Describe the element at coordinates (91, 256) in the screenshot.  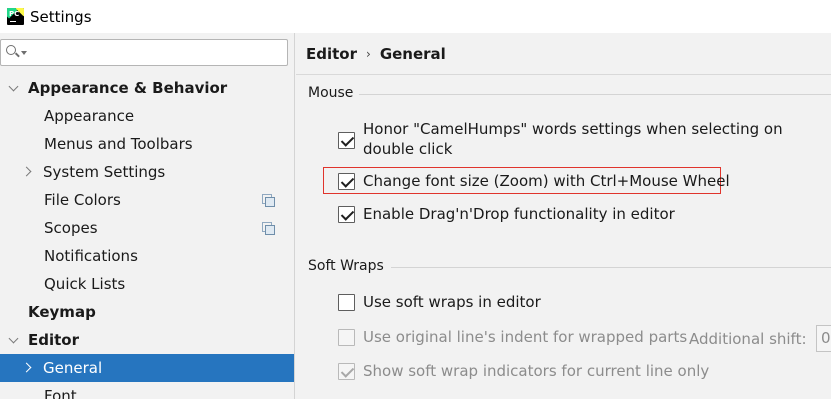
I see `tree-item-label: Notifications` at that location.